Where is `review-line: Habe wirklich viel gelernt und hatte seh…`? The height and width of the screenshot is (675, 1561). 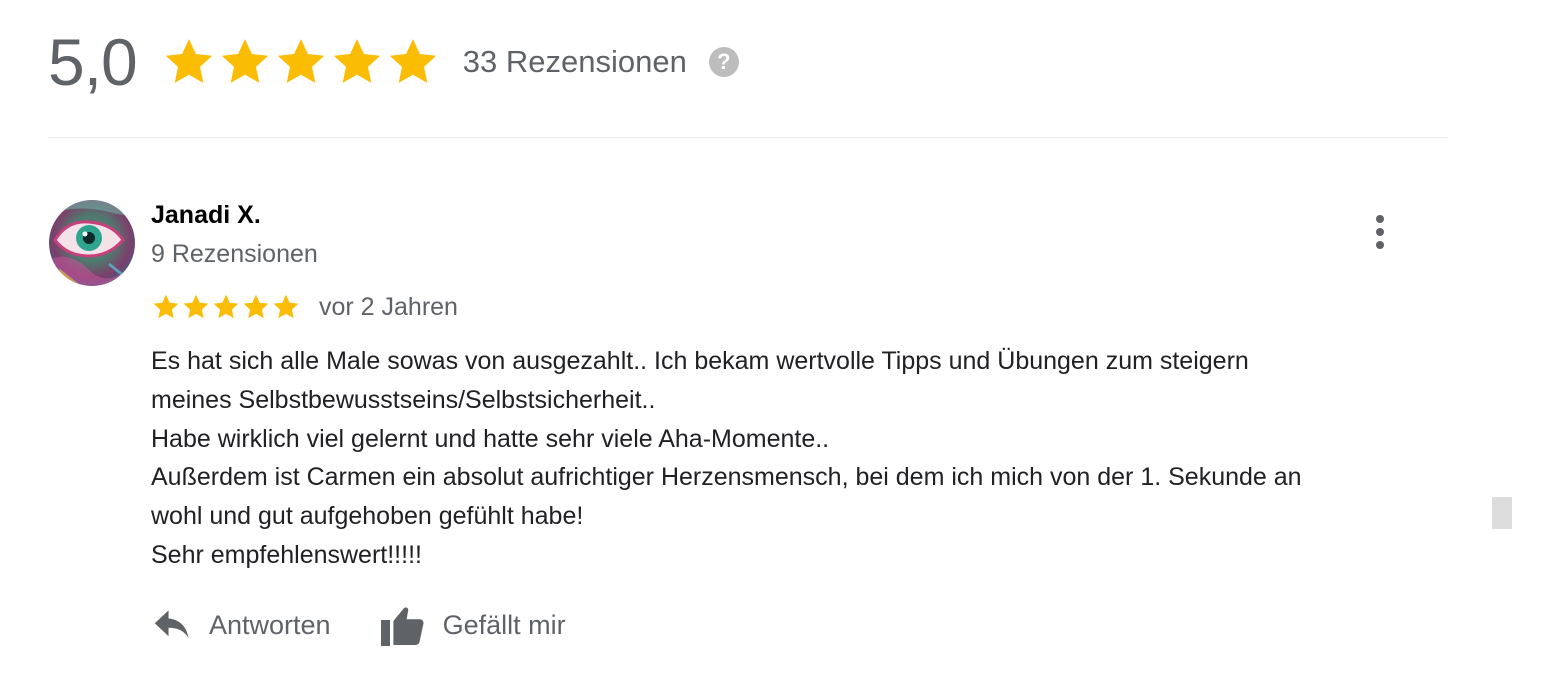
review-line: Habe wirklich viel gelernt und hatte seh… is located at coordinates (490, 438).